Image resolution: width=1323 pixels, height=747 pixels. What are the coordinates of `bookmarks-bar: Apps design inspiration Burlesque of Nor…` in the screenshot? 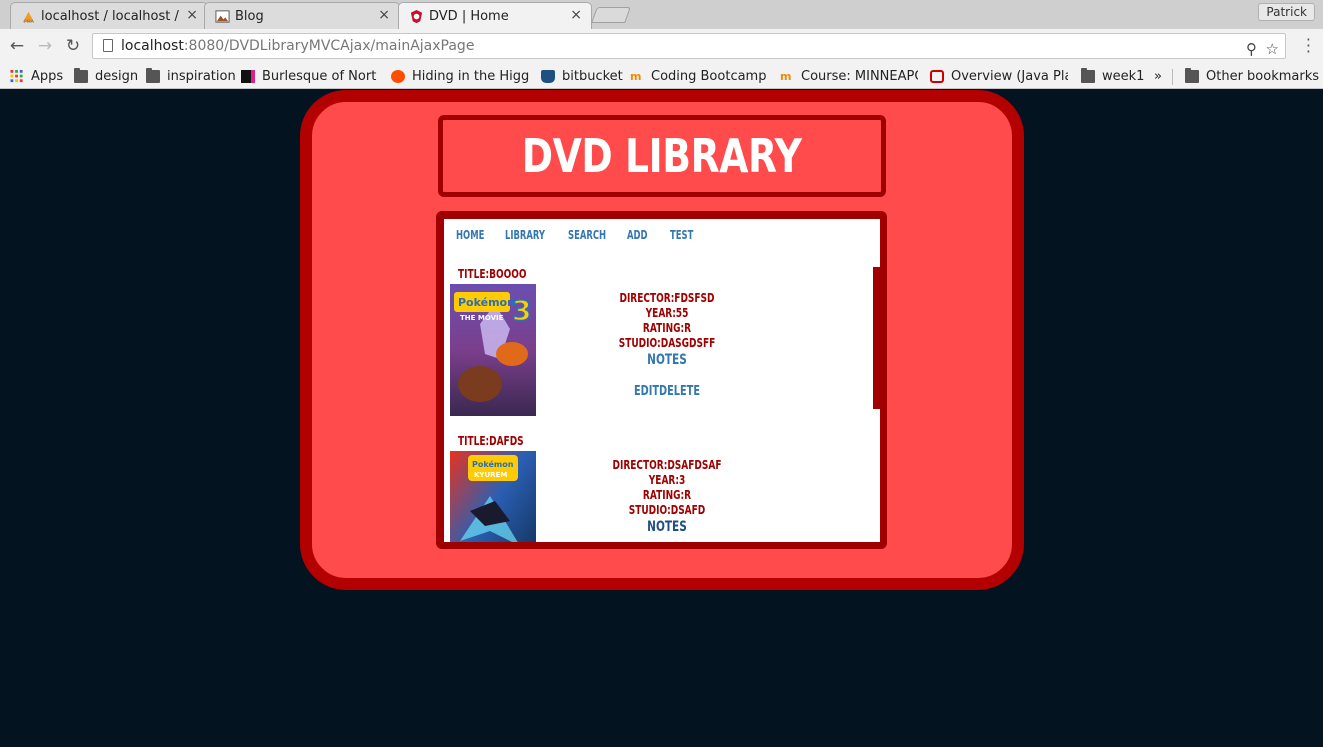 It's located at (661, 76).